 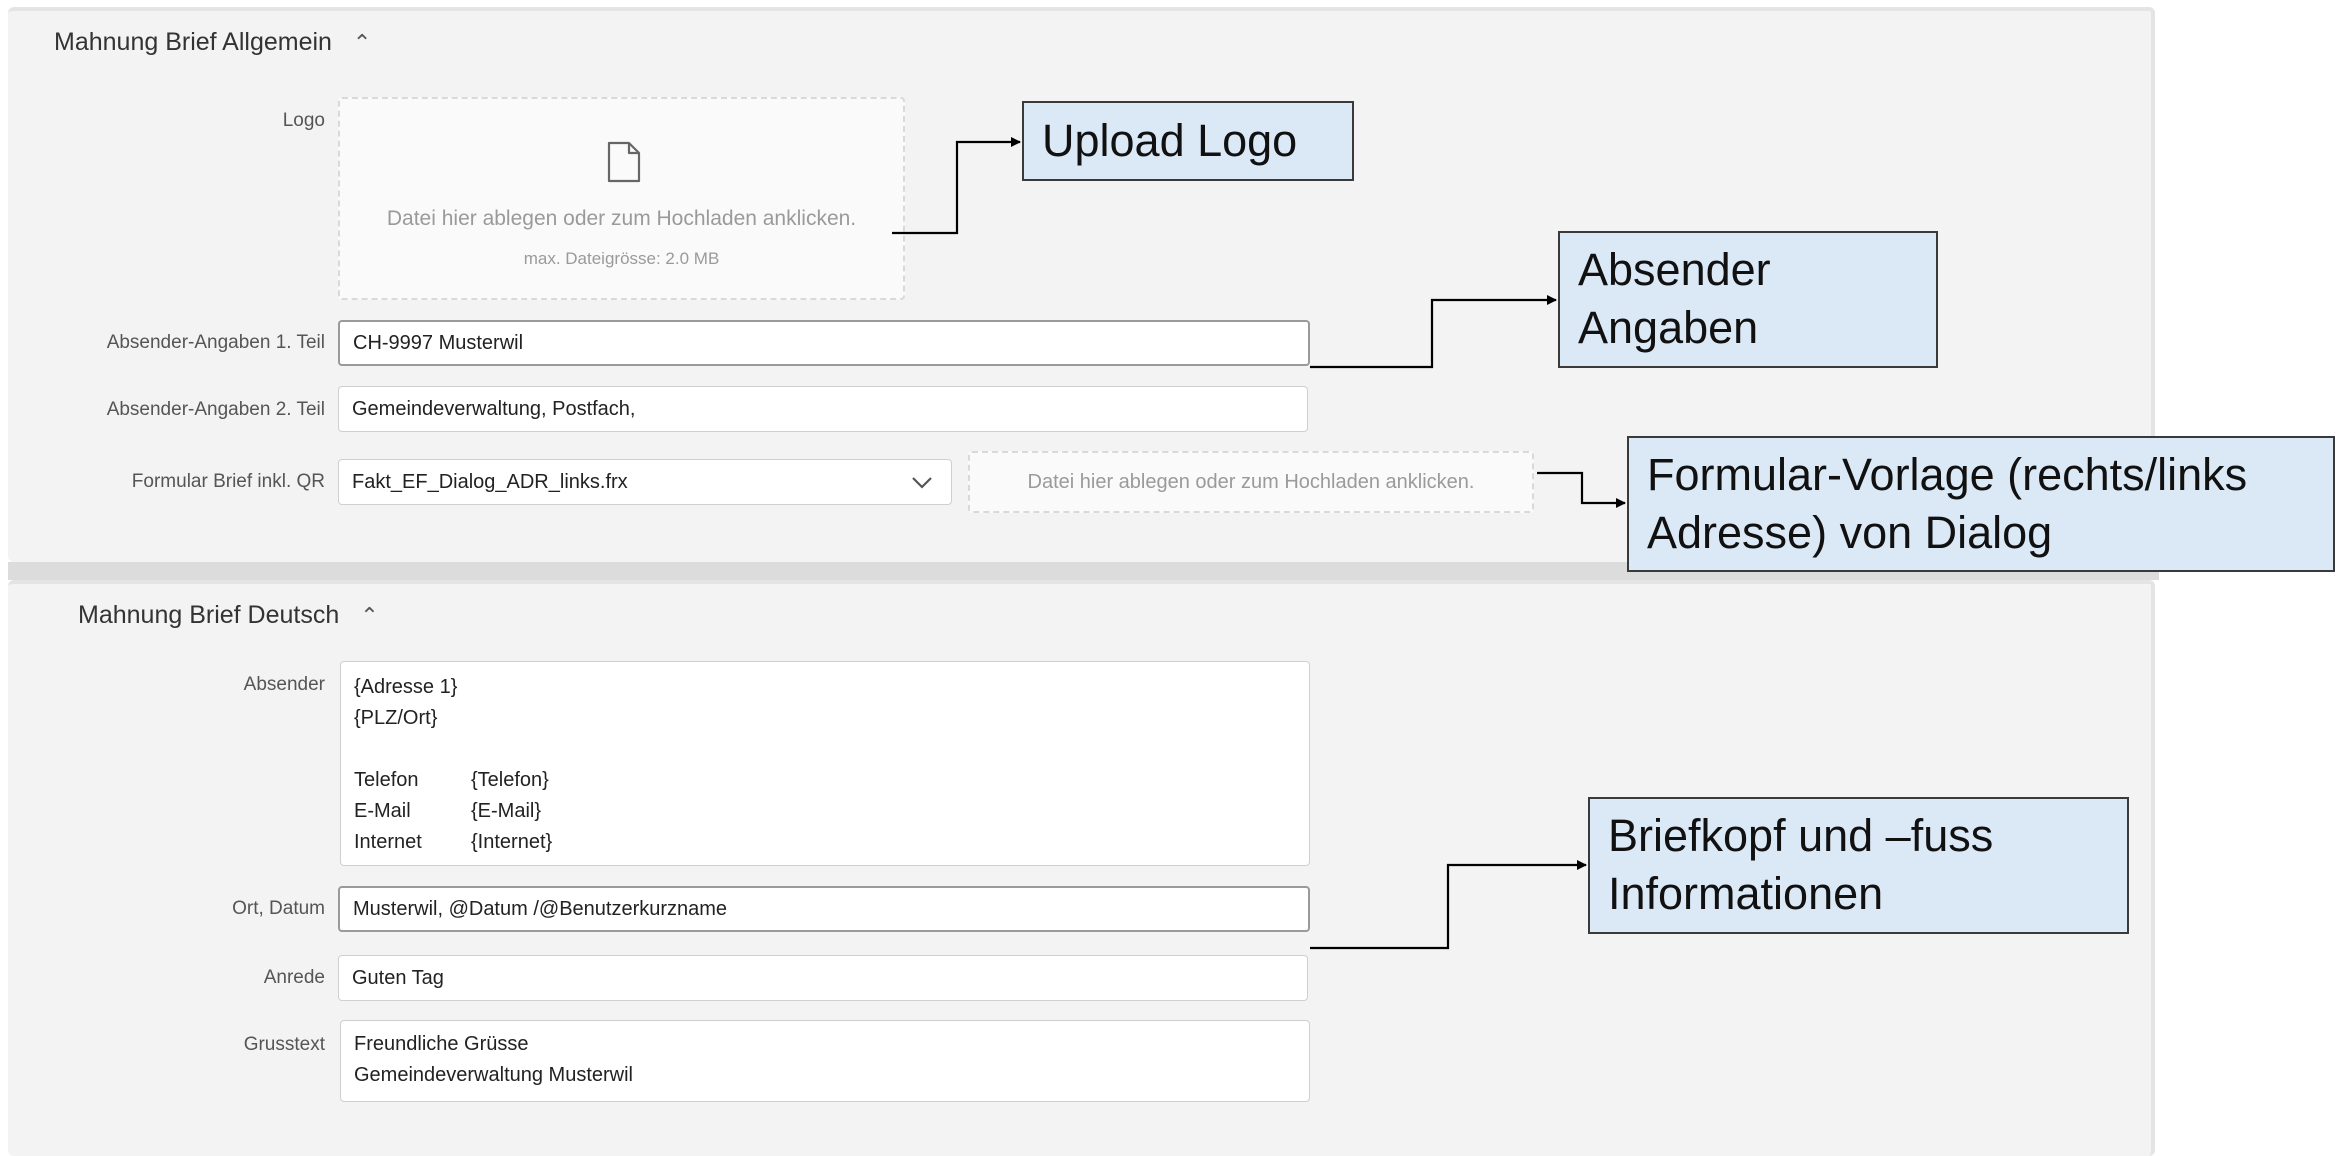 What do you see at coordinates (1448, 905) in the screenshot?
I see `arrow-briefkopf-fuss` at bounding box center [1448, 905].